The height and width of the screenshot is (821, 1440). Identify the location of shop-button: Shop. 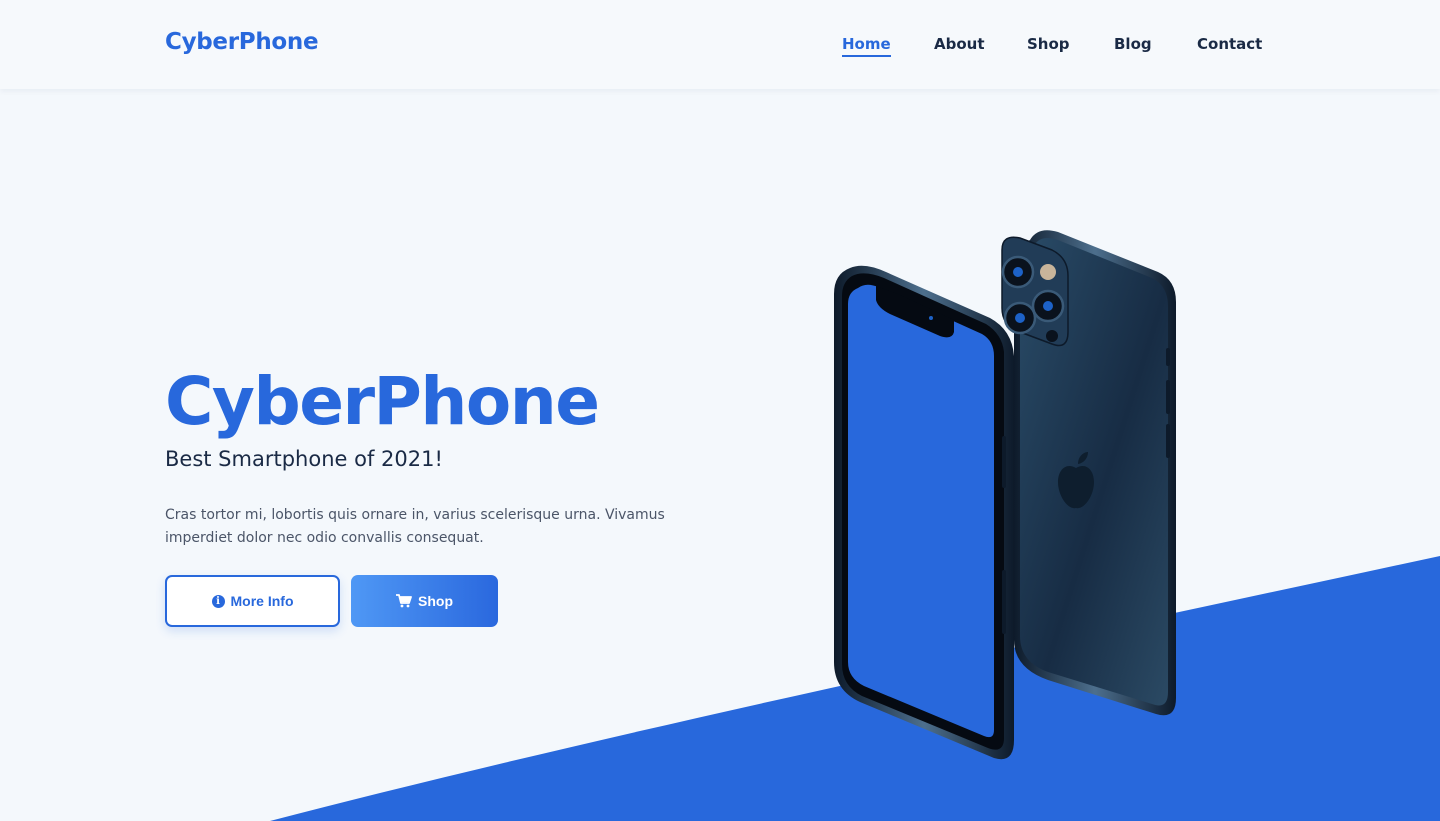
(424, 601).